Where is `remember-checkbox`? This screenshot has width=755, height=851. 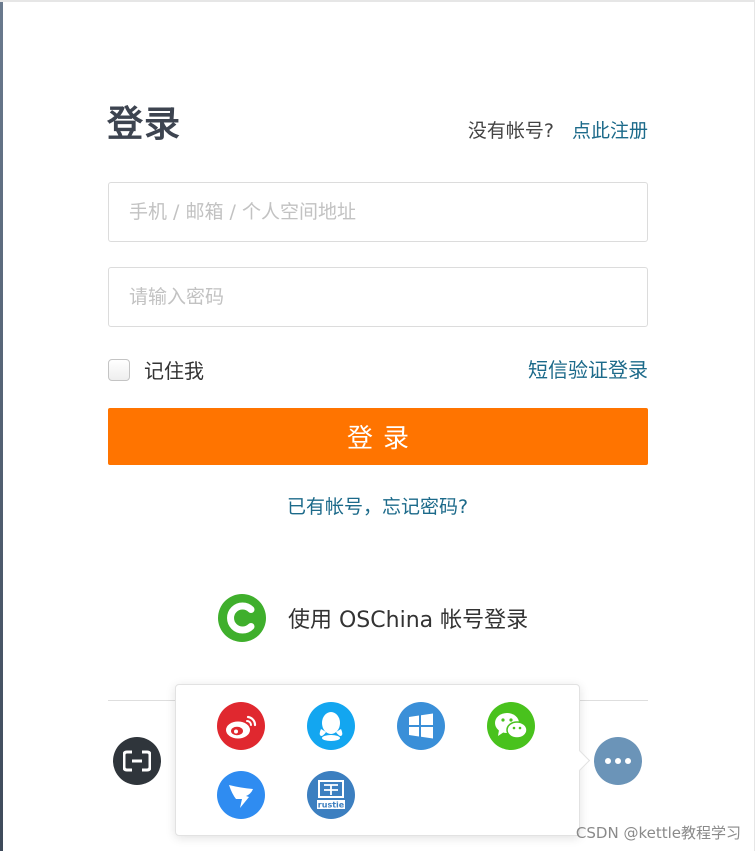 remember-checkbox is located at coordinates (119, 369).